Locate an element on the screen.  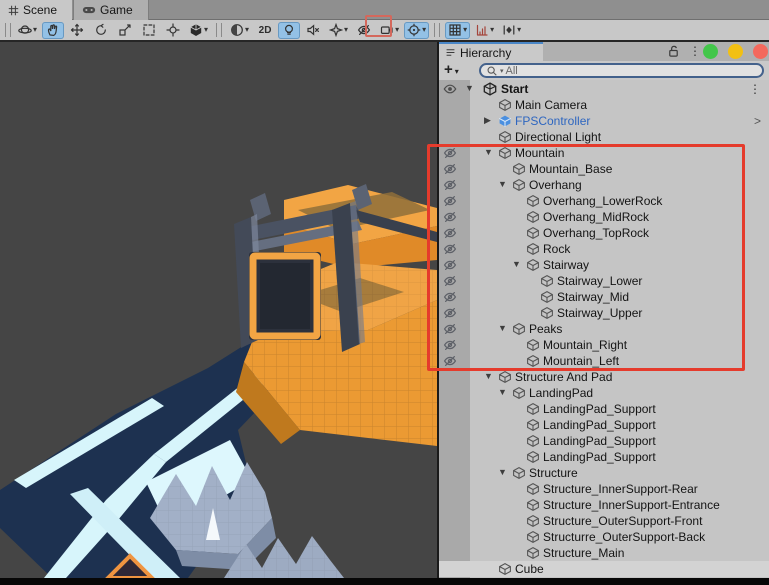
view-tool-button: ▾ is located at coordinates (27, 30).